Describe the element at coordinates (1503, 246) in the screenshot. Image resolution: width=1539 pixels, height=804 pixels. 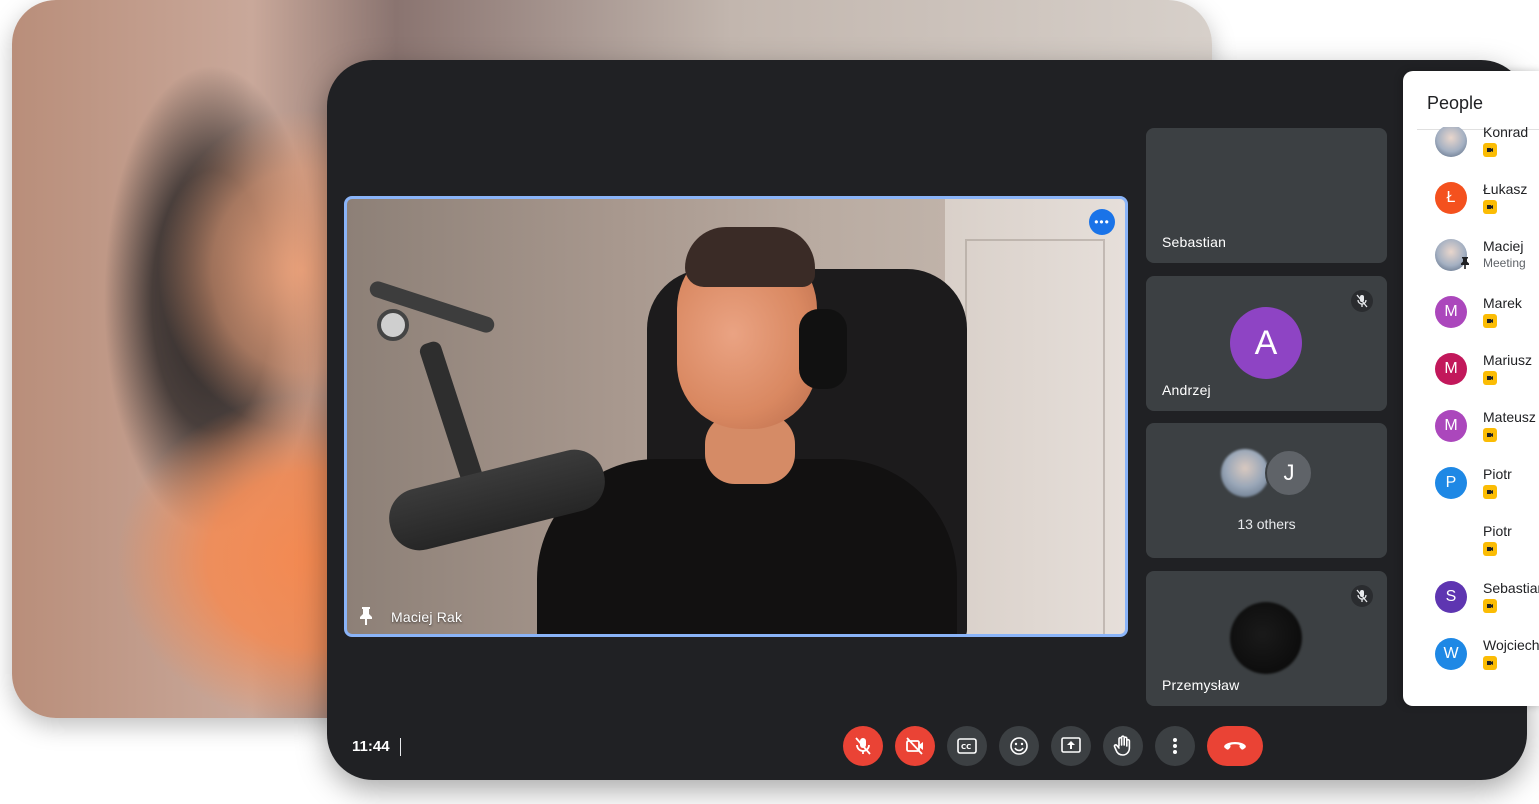
I see `participant-name: Maciej` at that location.